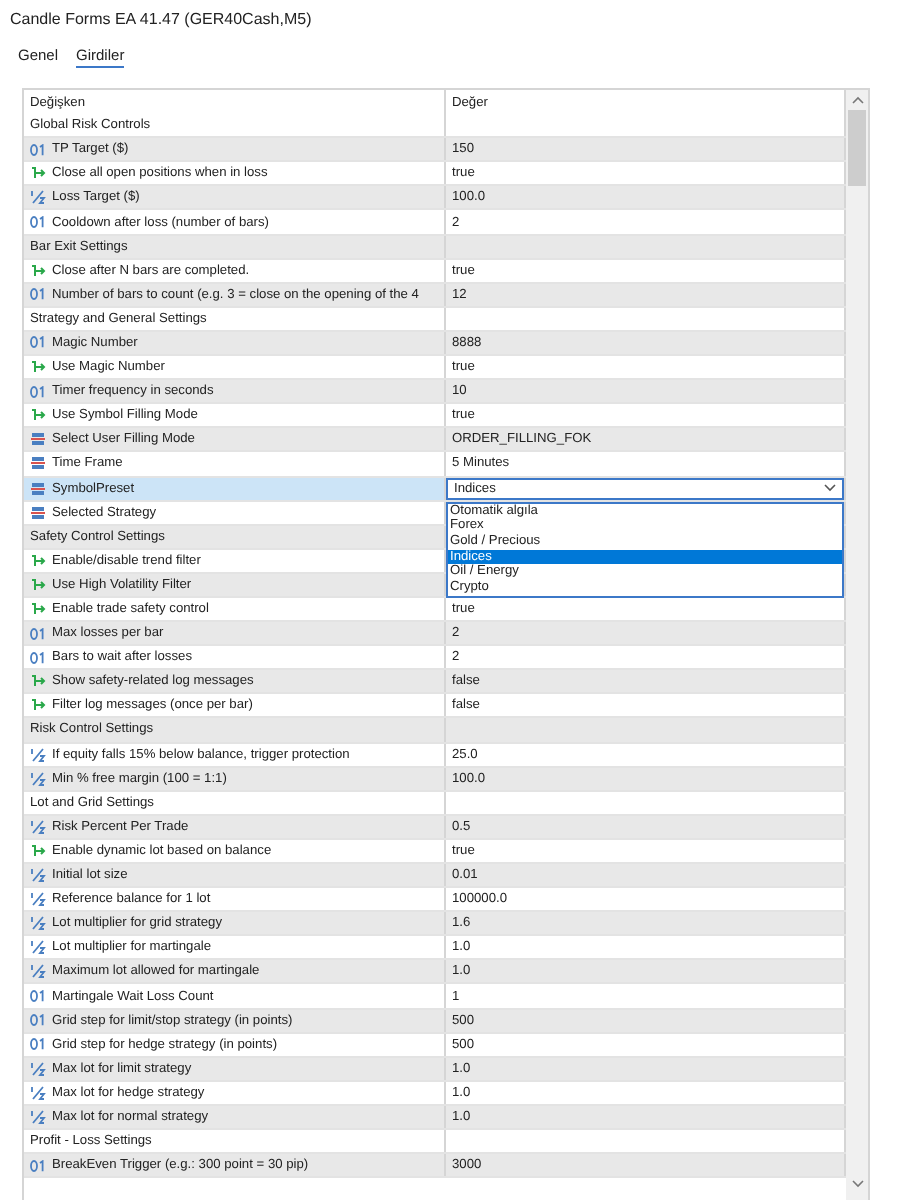 The width and height of the screenshot is (898, 1200). Describe the element at coordinates (857, 1184) in the screenshot. I see `scroll-down-icon` at that location.